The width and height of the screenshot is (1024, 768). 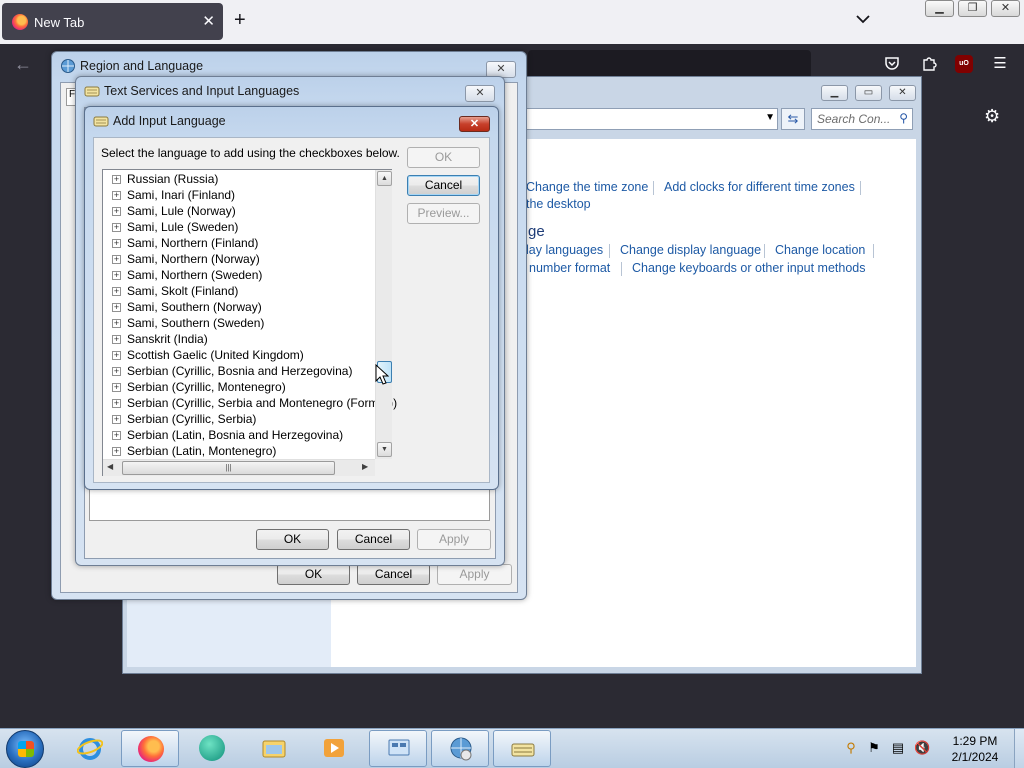 What do you see at coordinates (1000, 64) in the screenshot?
I see `menu-icon: ☰` at bounding box center [1000, 64].